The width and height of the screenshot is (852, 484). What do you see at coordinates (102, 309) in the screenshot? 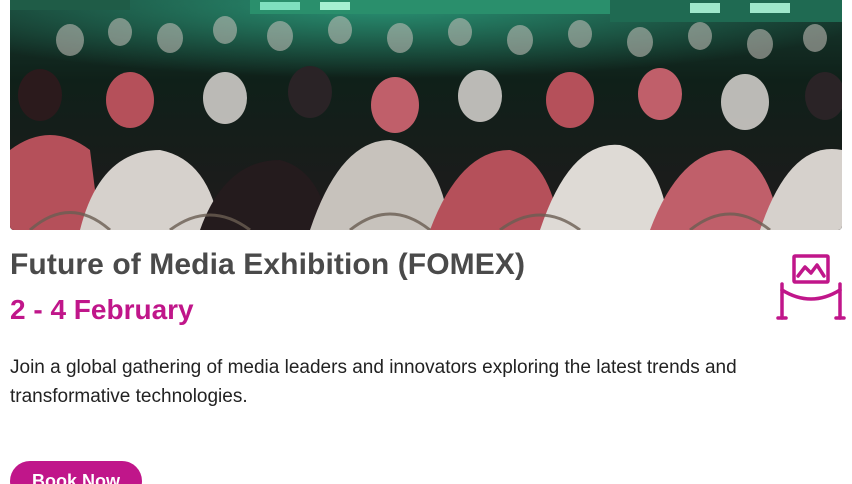
I see `event-date: 2 - 4 February` at bounding box center [102, 309].